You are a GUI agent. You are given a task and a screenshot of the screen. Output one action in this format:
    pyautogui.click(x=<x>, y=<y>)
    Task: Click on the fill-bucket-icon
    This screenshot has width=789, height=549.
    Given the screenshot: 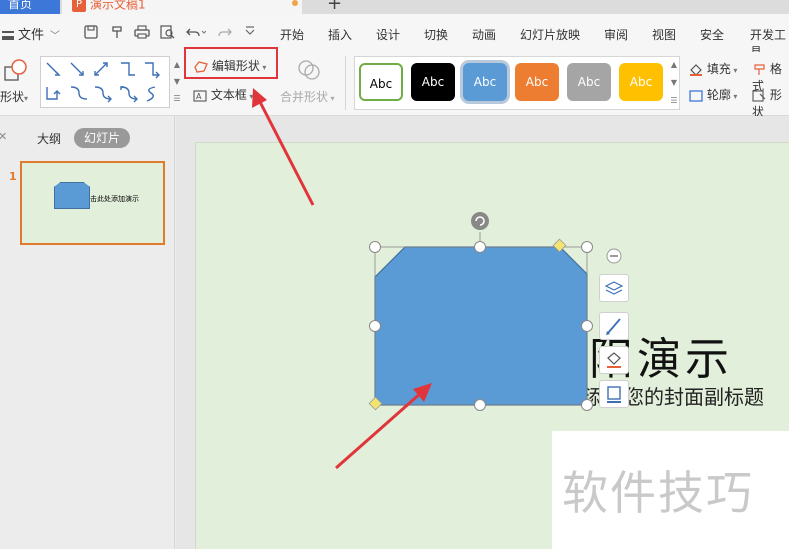 What is the action you would take?
    pyautogui.click(x=614, y=360)
    